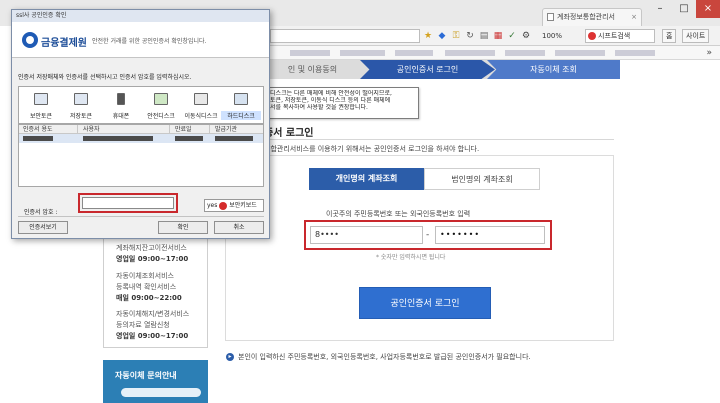 This screenshot has height=403, width=720. What do you see at coordinates (243, 205) in the screenshot?
I see `secure-keyboard-label: 보안키보드` at bounding box center [243, 205].